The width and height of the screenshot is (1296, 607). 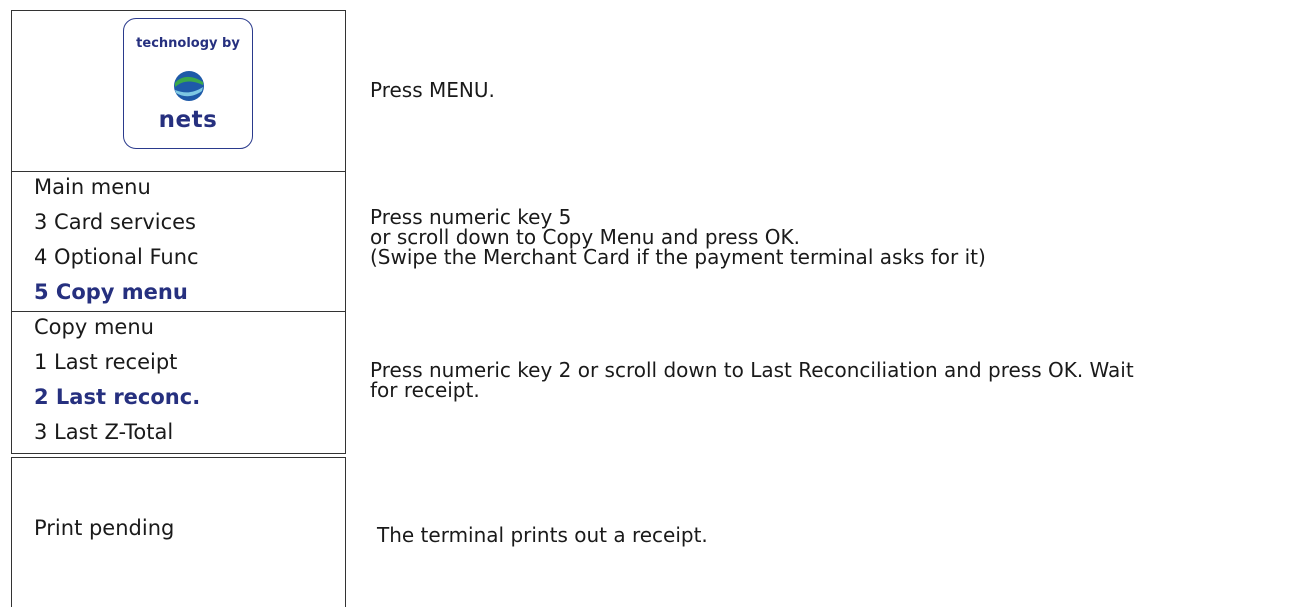 I want to click on instruction-text: The terminal prints out a receipt., so click(x=542, y=535).